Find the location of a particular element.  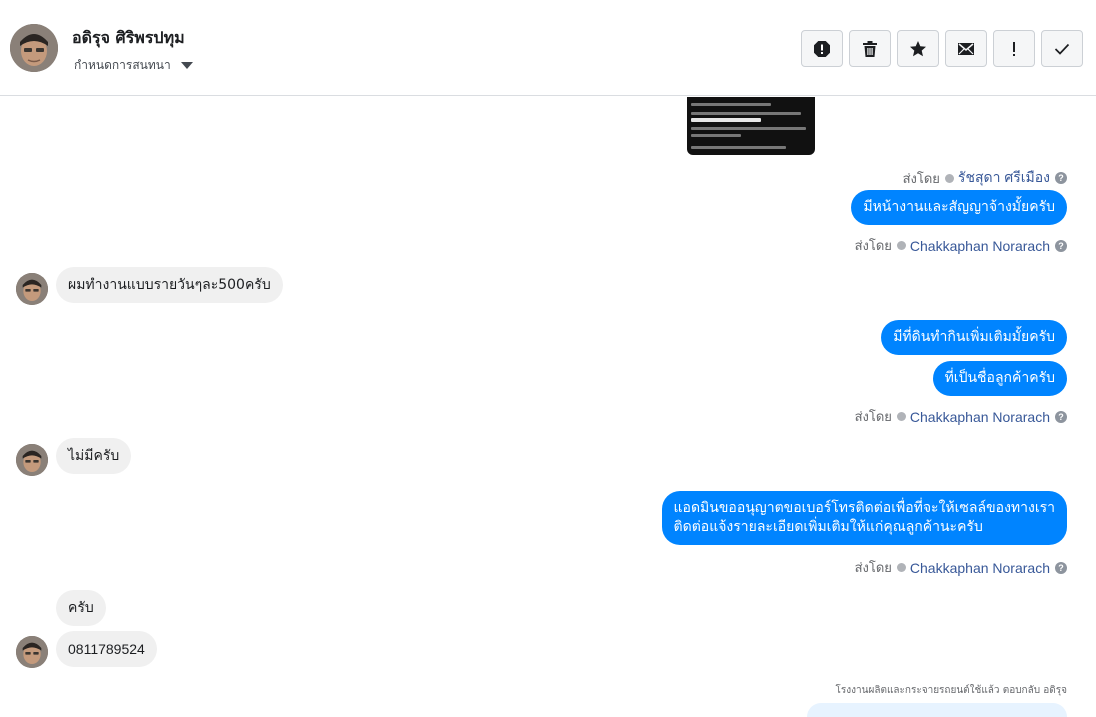

contact-avatar is located at coordinates (34, 48).